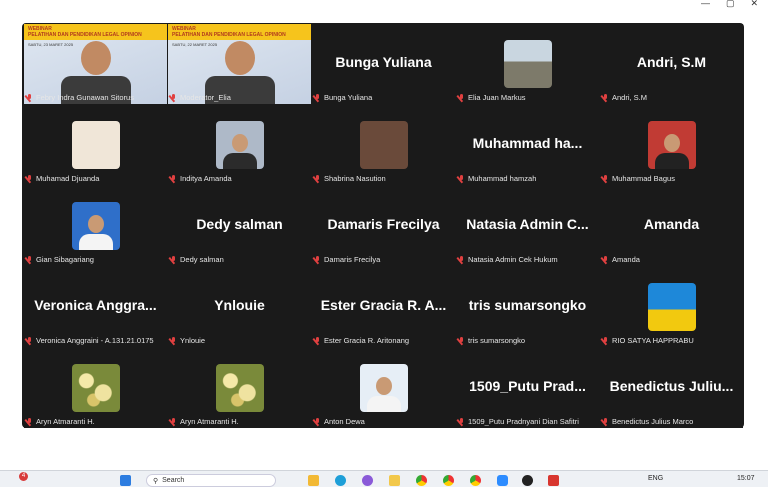  What do you see at coordinates (95, 145) in the screenshot?
I see `participant-tile: Muhamad Djuanda` at bounding box center [95, 145].